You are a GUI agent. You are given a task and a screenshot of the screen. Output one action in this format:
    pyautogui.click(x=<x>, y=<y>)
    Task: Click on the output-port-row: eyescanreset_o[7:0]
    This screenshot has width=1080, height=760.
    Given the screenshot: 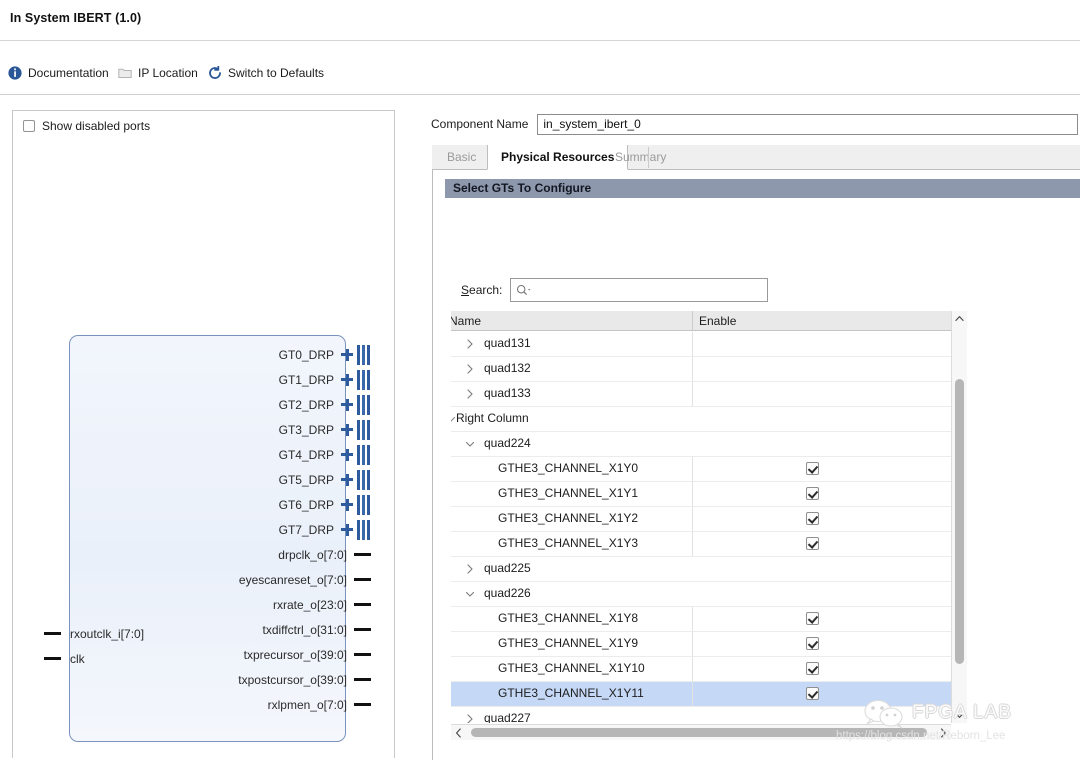 What is the action you would take?
    pyautogui.click(x=305, y=579)
    